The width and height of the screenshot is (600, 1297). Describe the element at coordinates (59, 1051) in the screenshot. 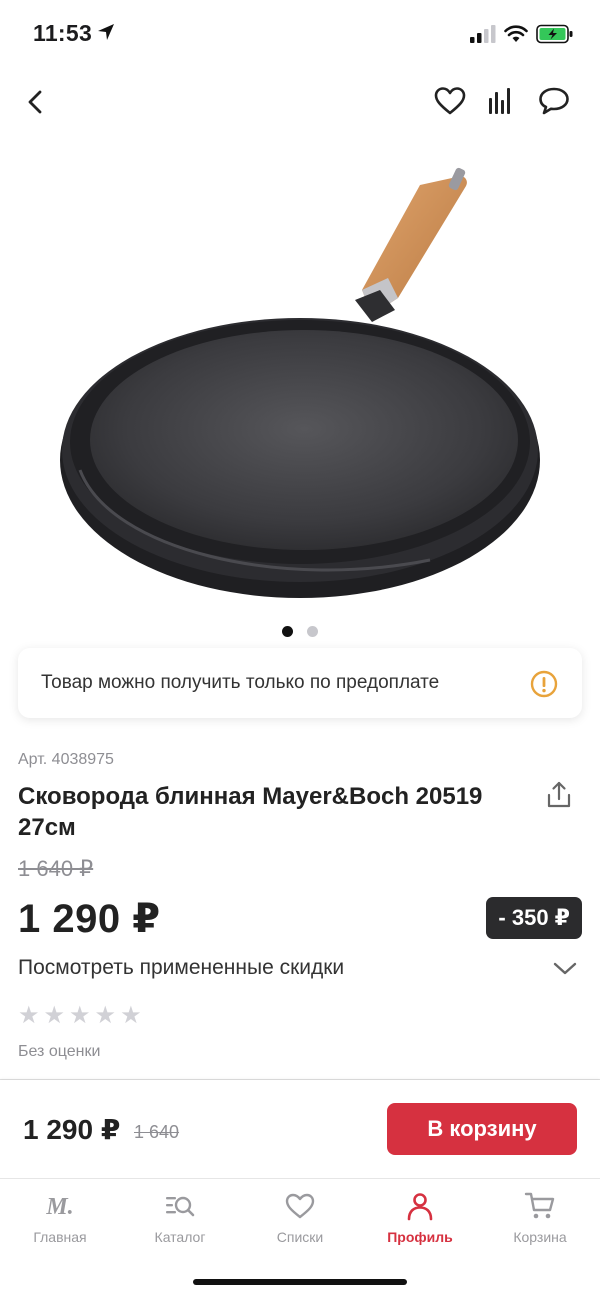

I see `rating-text: Без оценки` at that location.